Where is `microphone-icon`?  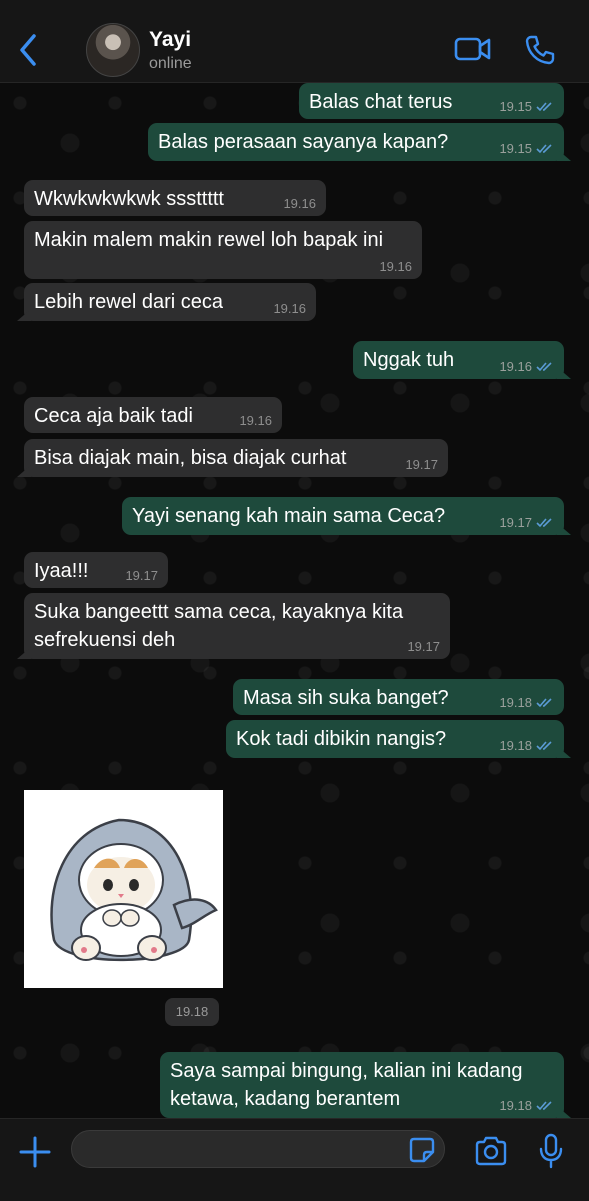 microphone-icon is located at coordinates (551, 1151).